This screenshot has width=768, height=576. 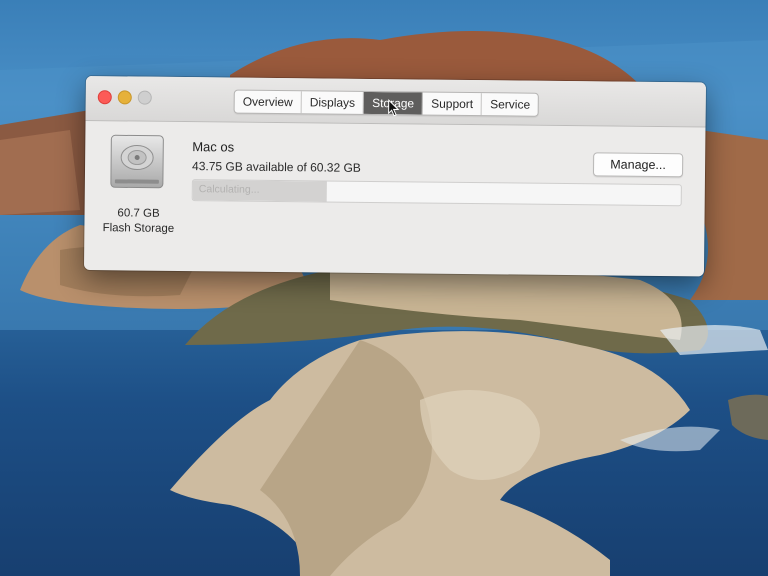 I want to click on disk-type-label: Flash Storage, so click(x=138, y=228).